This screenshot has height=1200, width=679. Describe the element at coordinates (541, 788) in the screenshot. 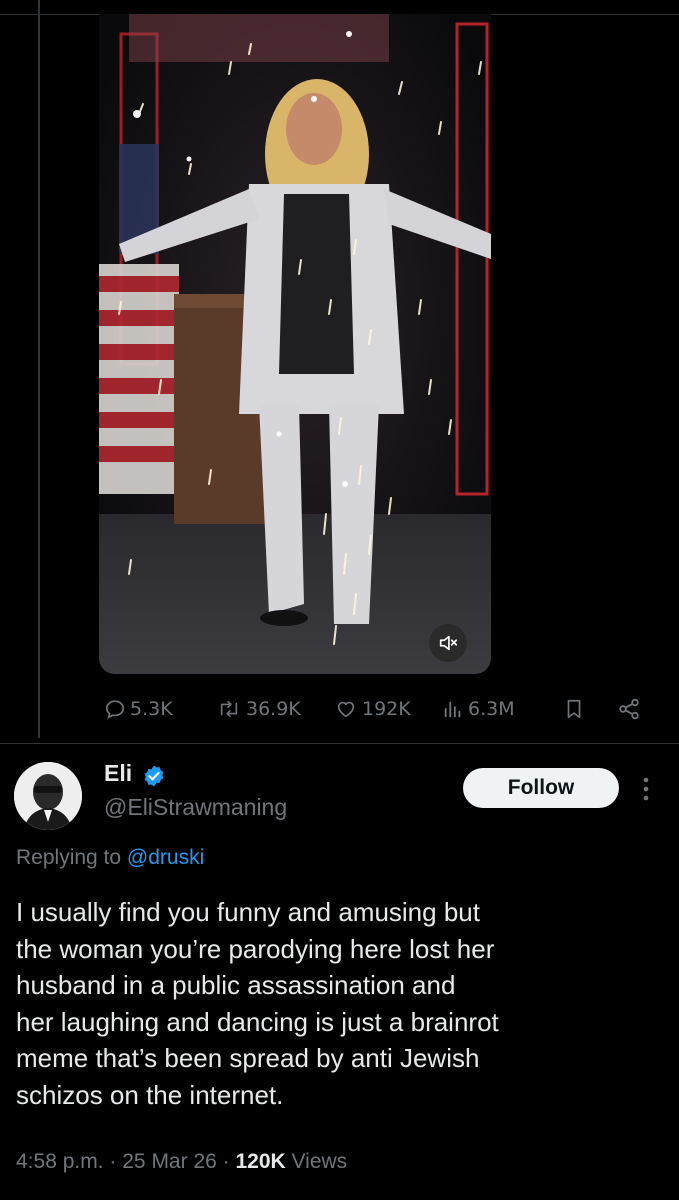

I see `follow-button: Follow` at that location.